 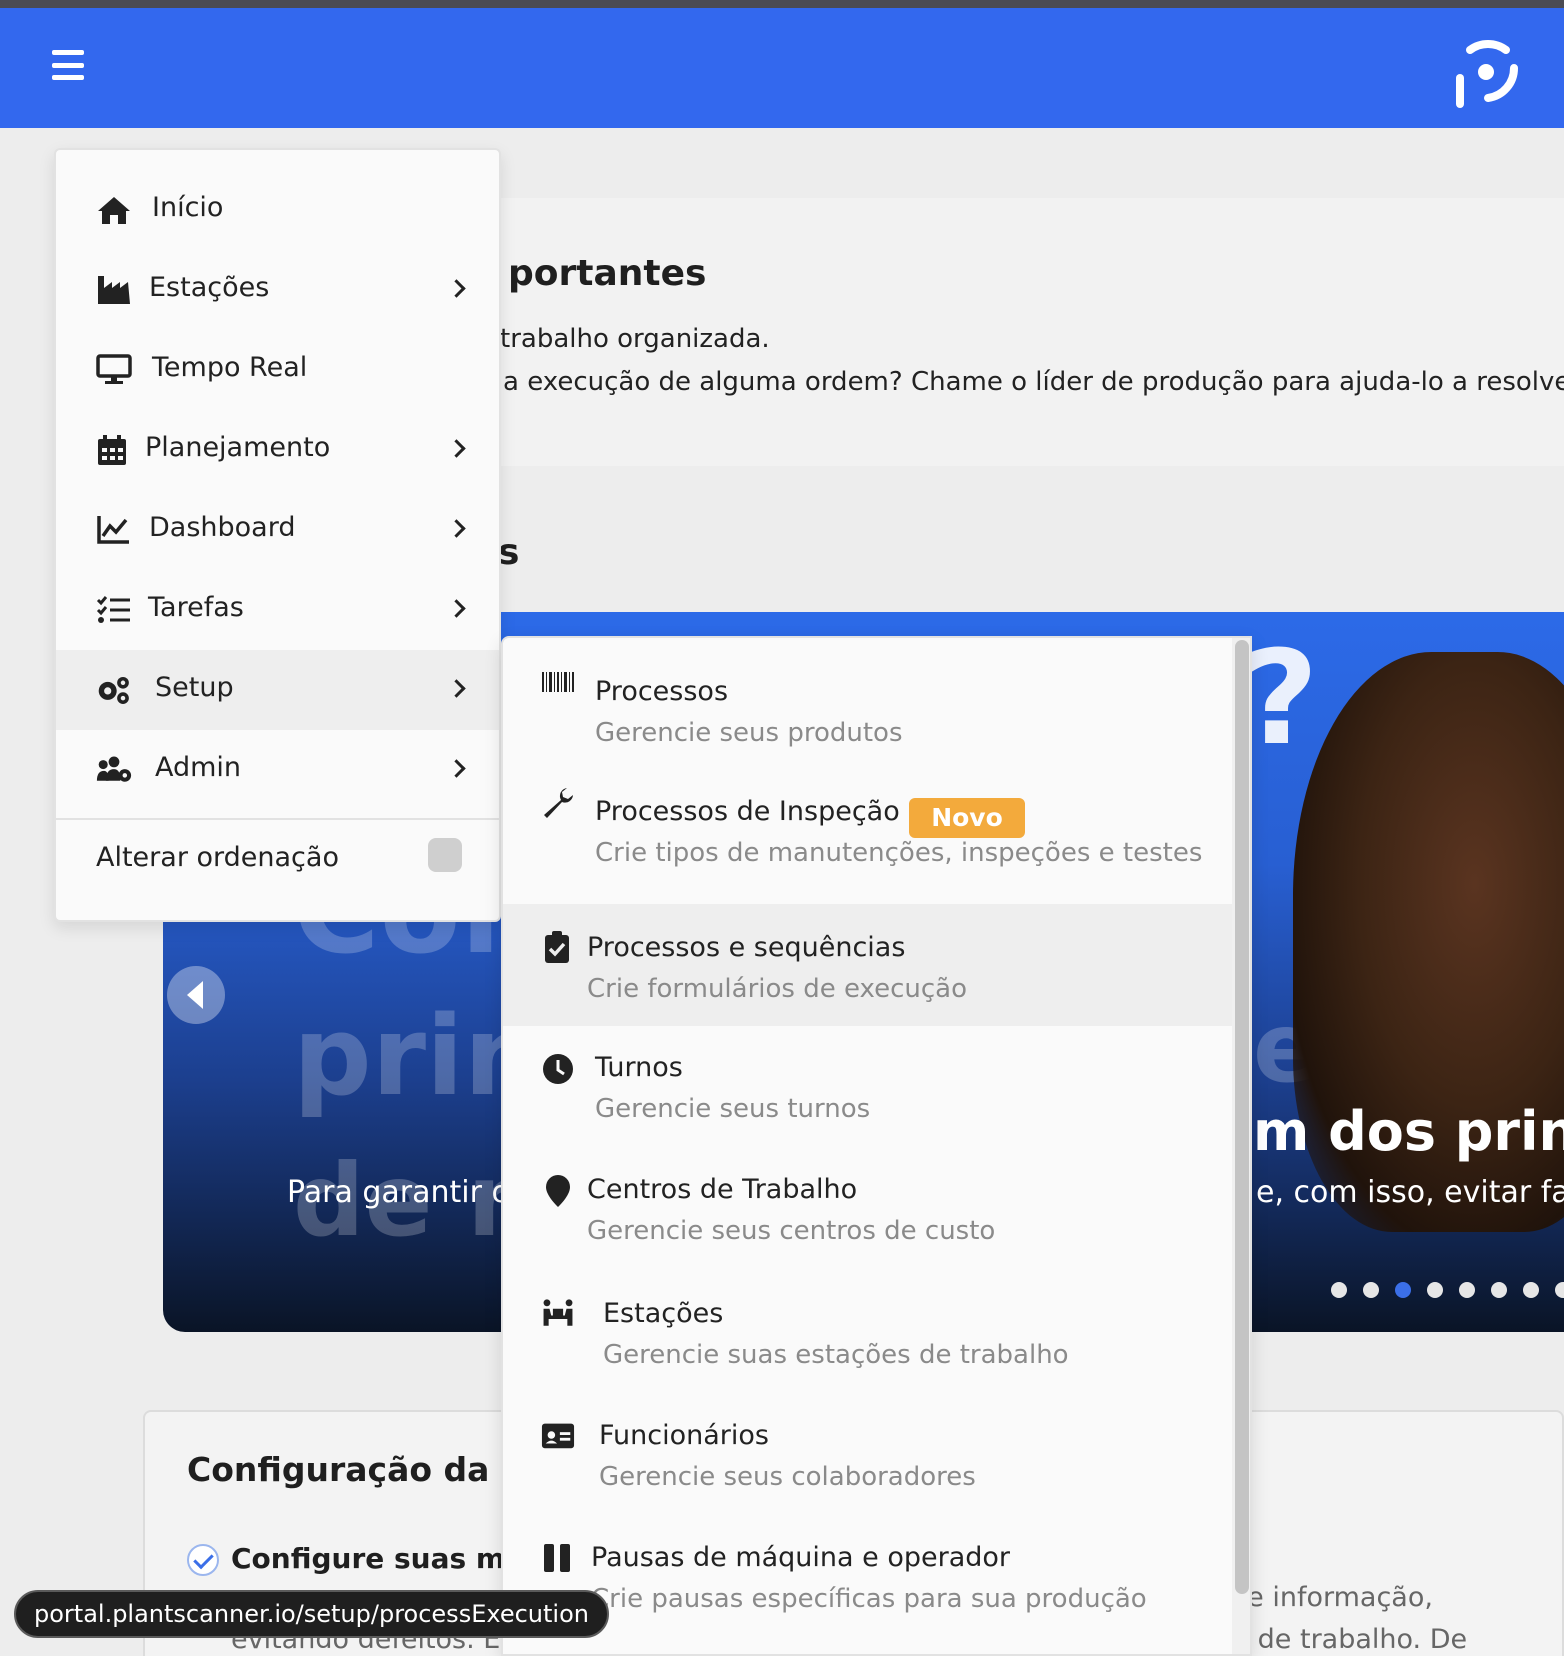 What do you see at coordinates (867, 699) in the screenshot?
I see `submenu-item-processos: Processos Gerencie seus produtos` at bounding box center [867, 699].